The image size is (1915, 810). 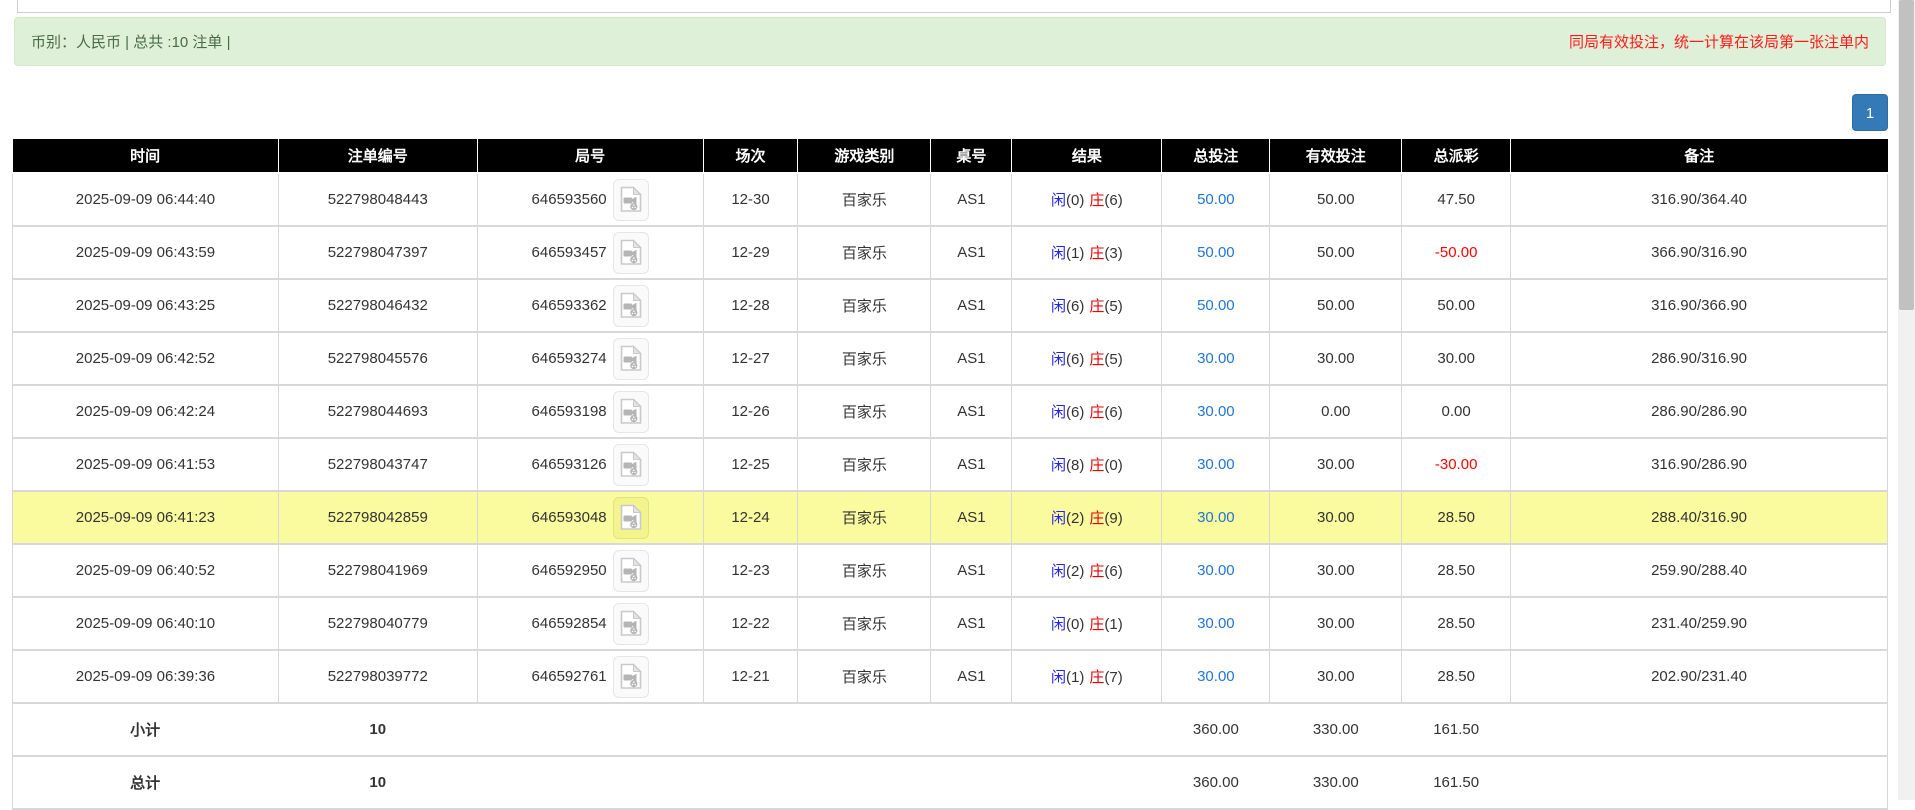 What do you see at coordinates (145, 624) in the screenshot?
I see `time-cell: 2025-09-09 06:40:10` at bounding box center [145, 624].